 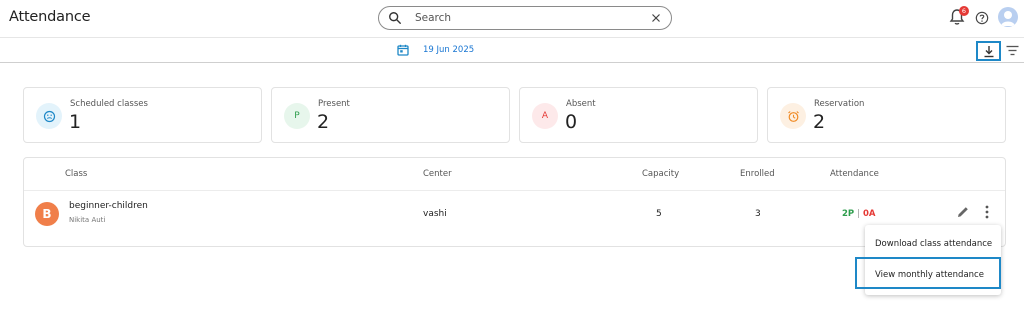 I want to click on user-avatar, so click(x=1008, y=17).